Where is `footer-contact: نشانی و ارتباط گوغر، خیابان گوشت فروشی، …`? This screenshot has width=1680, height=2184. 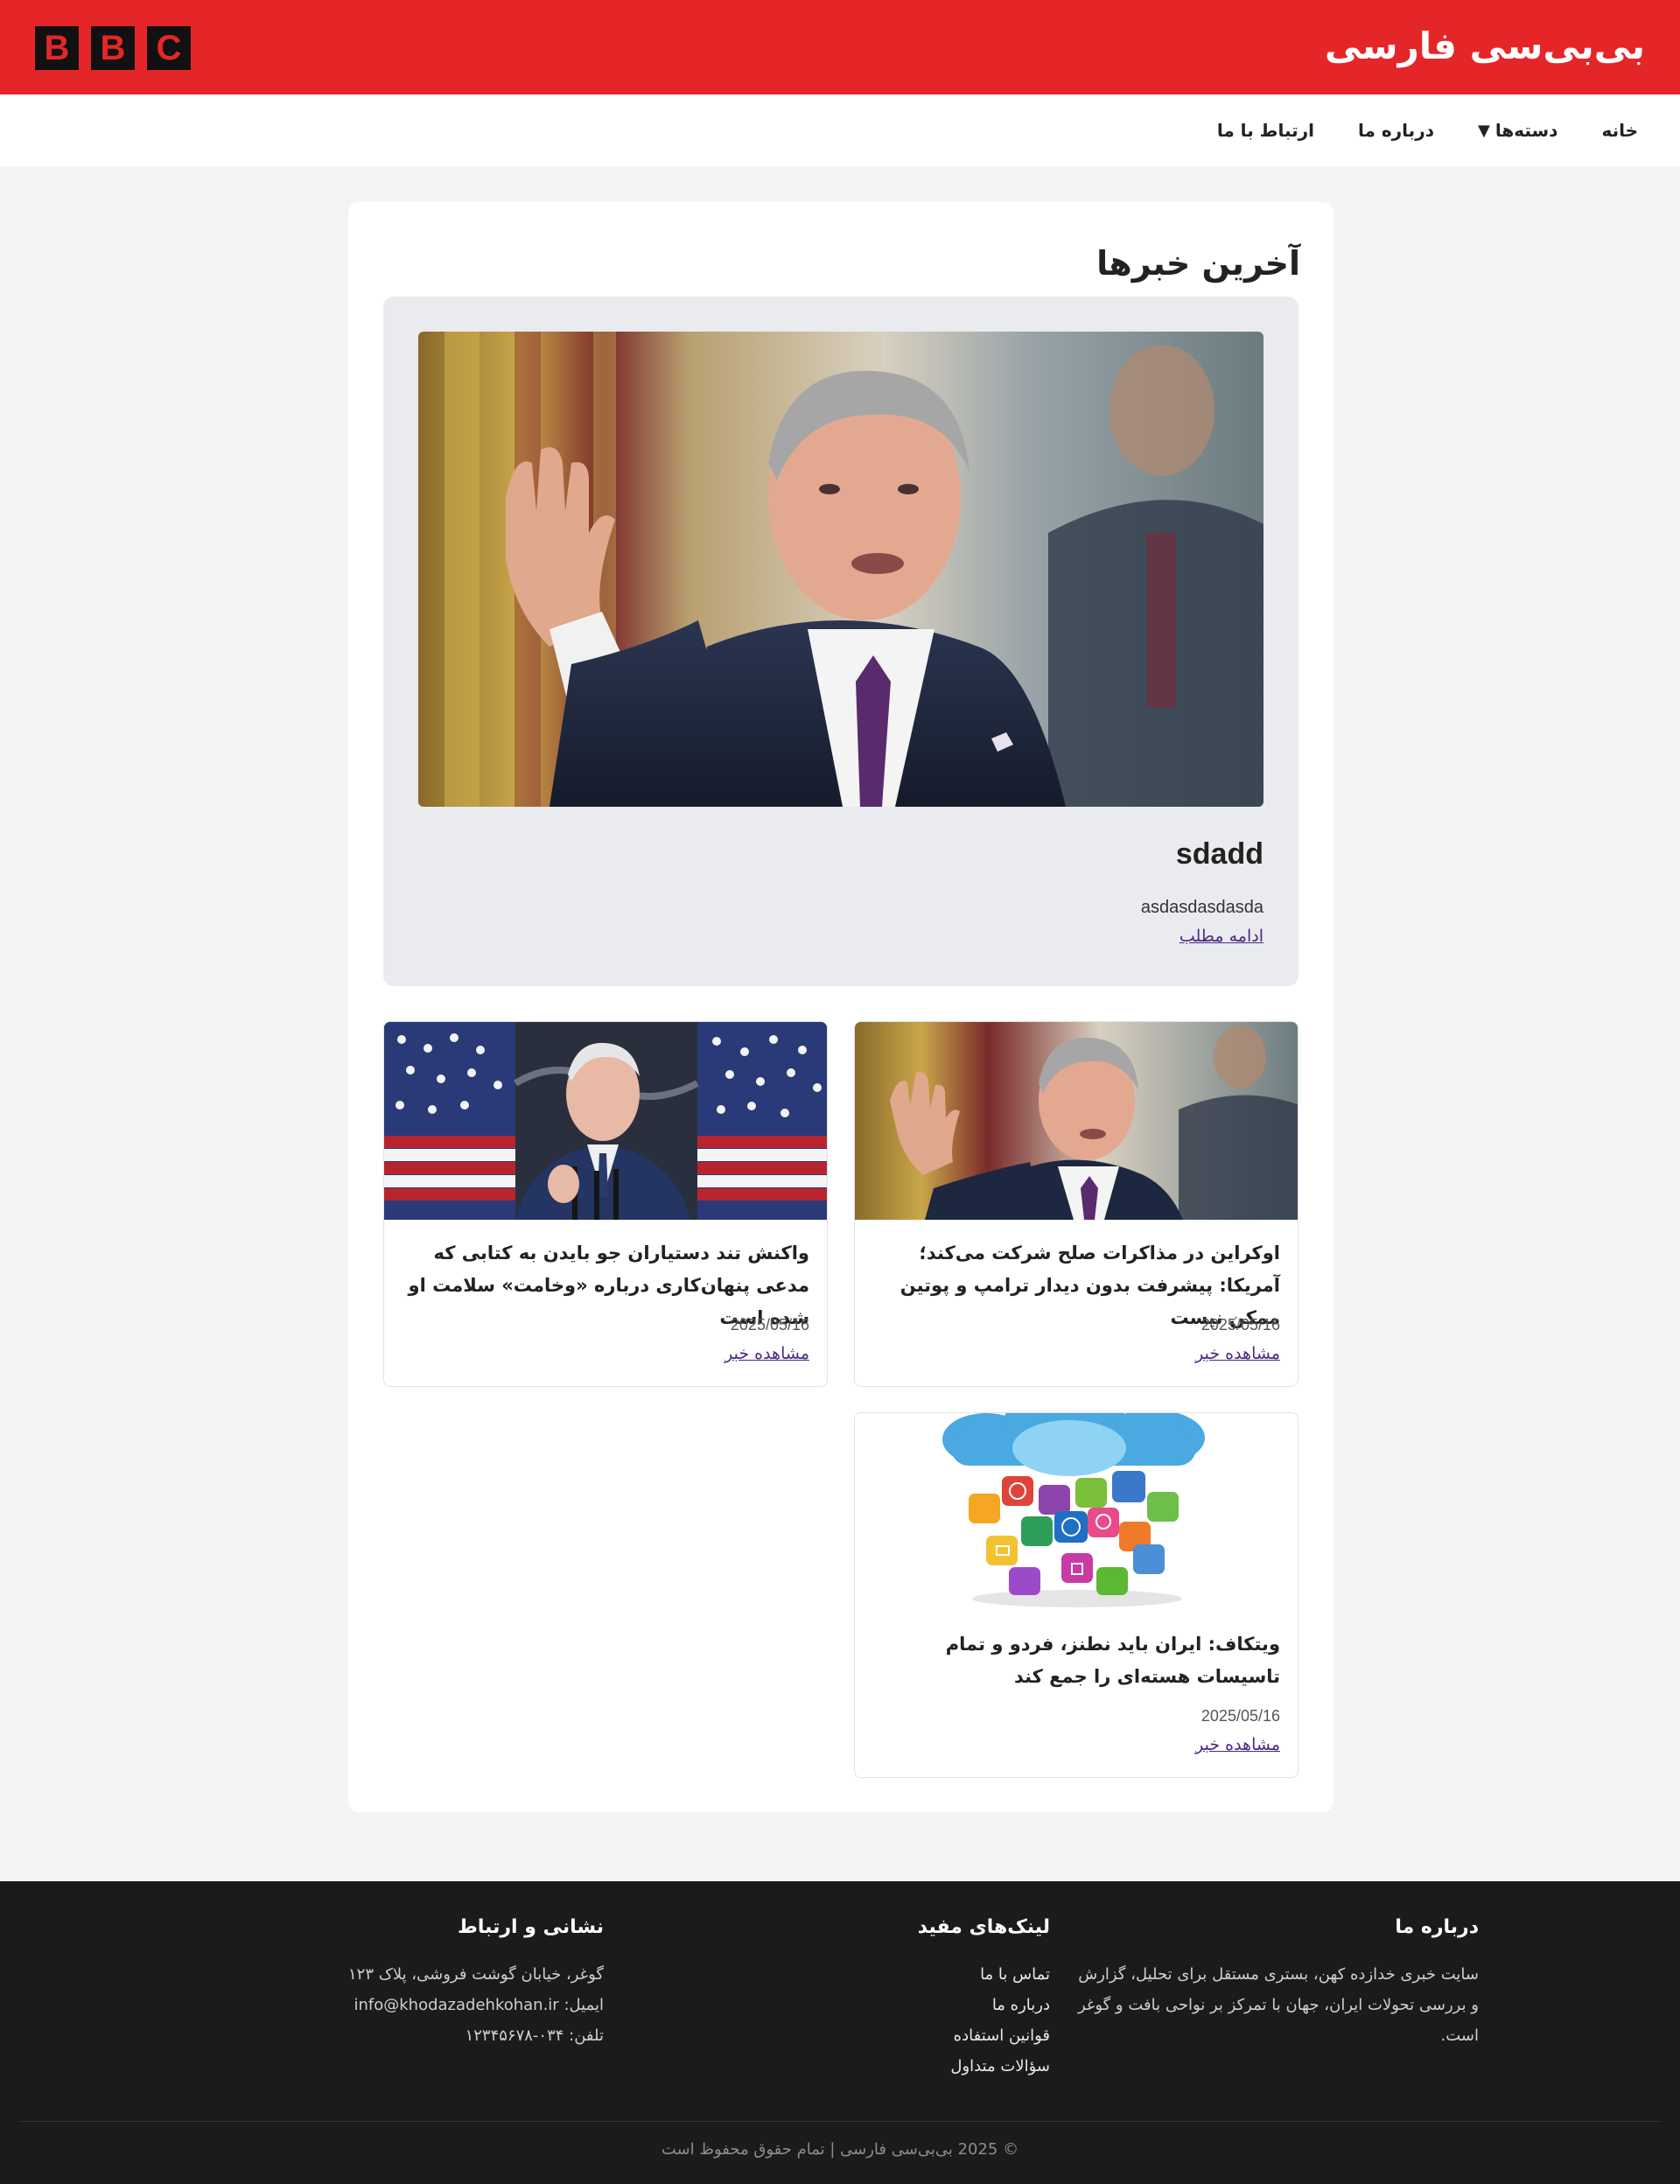
footer-contact: نشانی و ارتباط گوغر، خیابان گوشت فروشی، … is located at coordinates (398, 1983).